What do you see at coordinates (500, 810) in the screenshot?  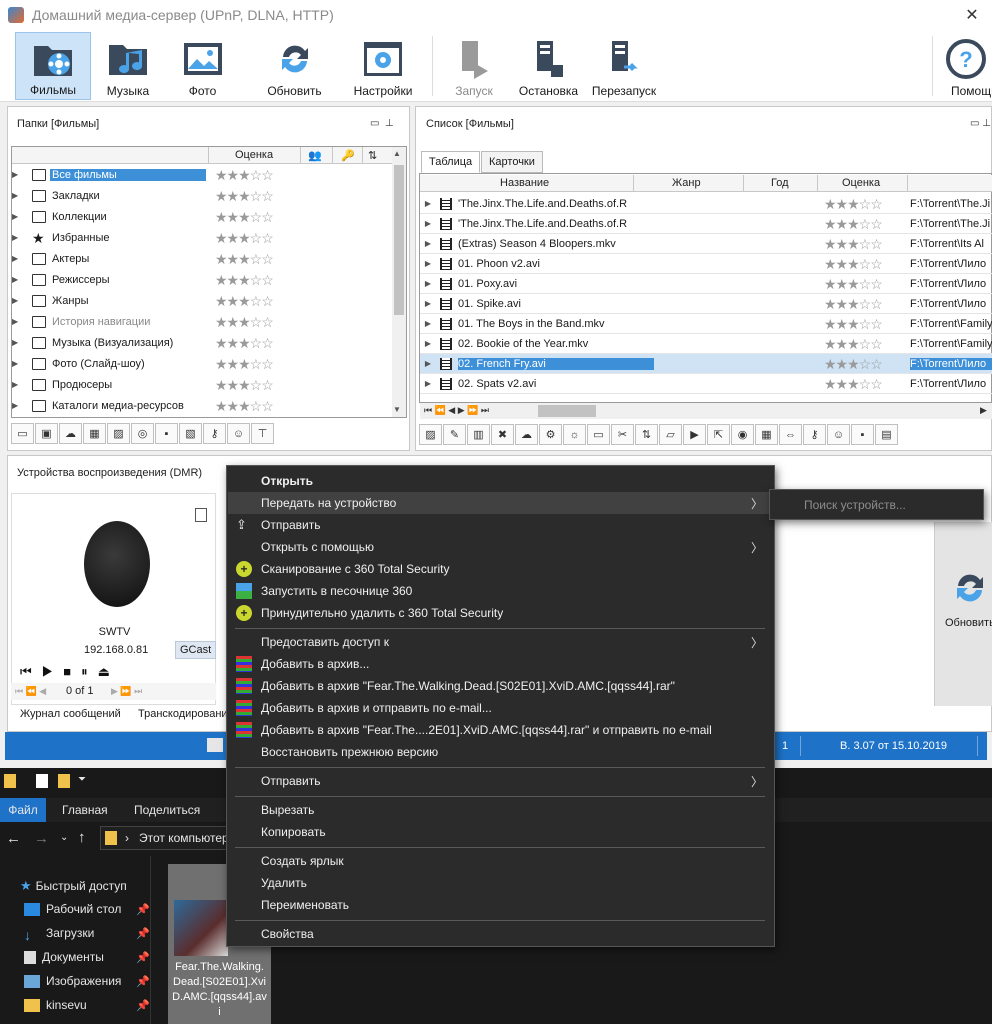 I see `menu-item-cut: Вырезать` at bounding box center [500, 810].